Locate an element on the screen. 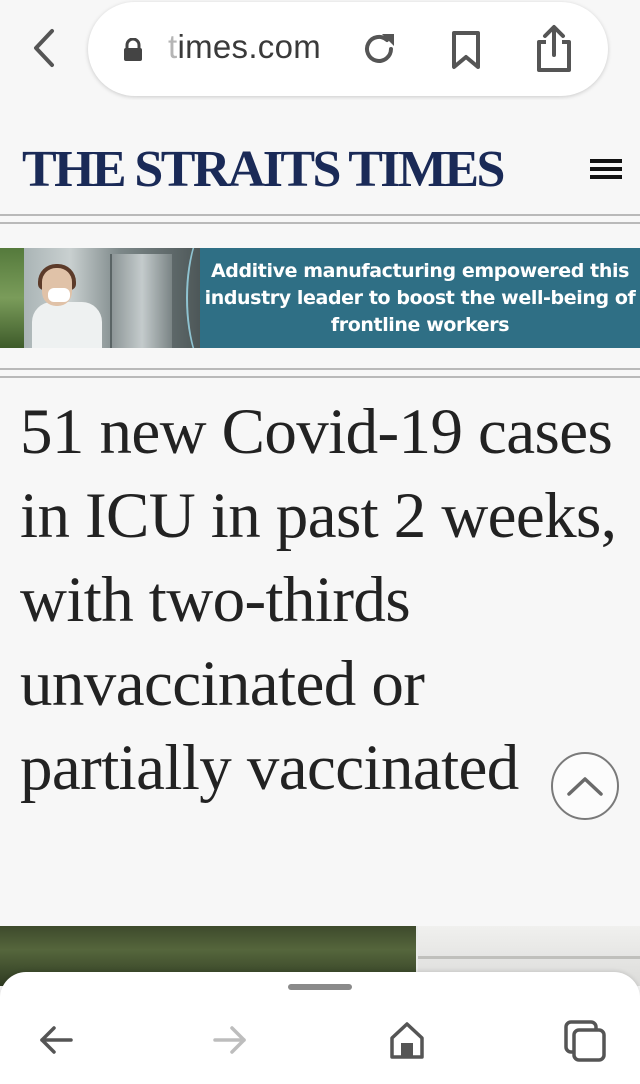 This screenshot has width=640, height=1084. hamburger-menu-icon is located at coordinates (606, 171).